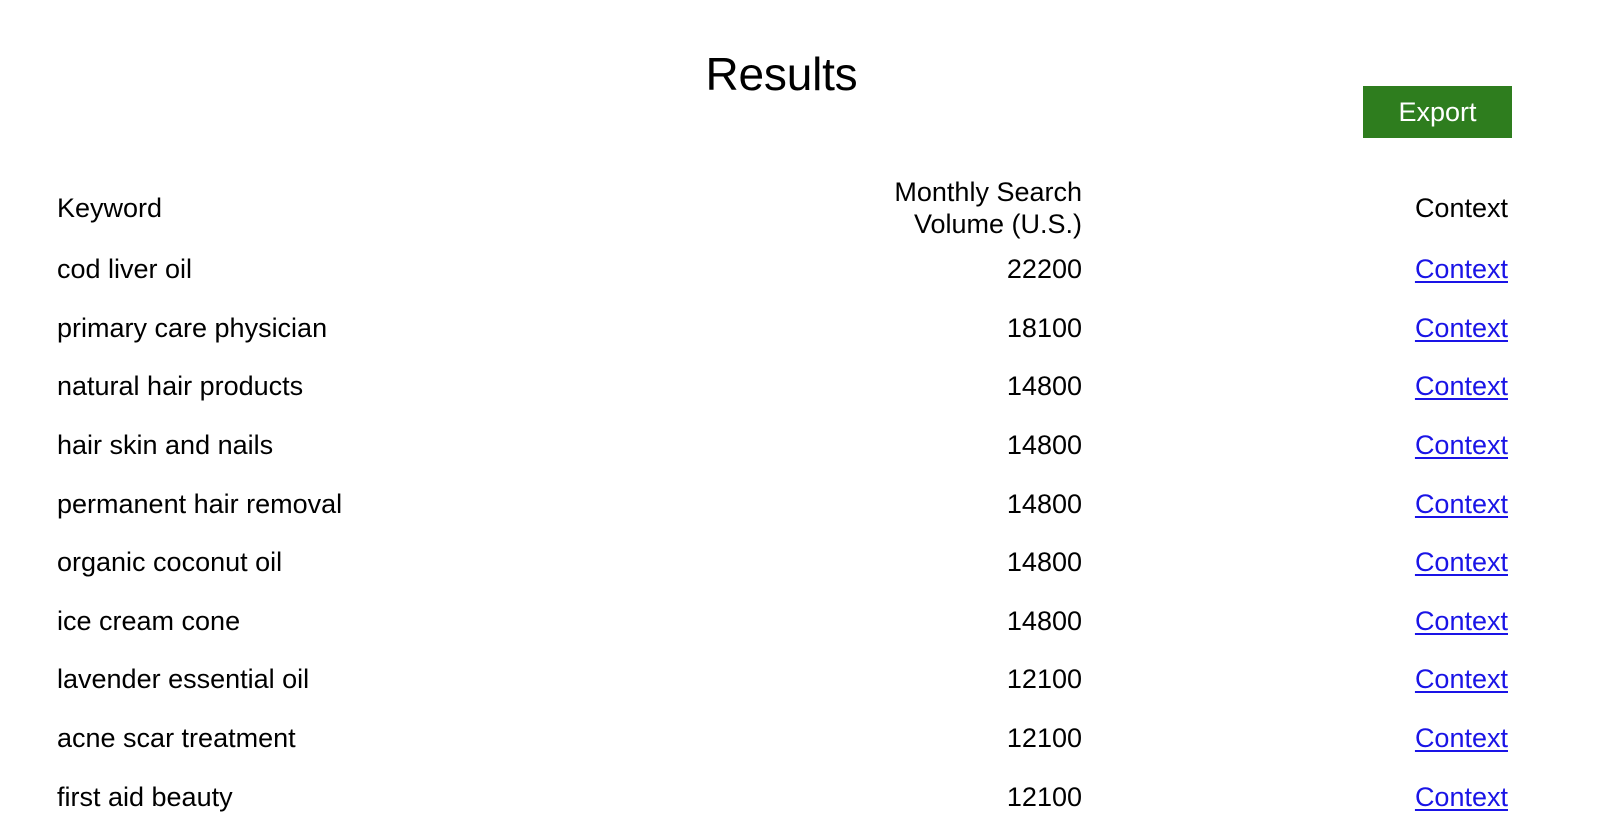  I want to click on cell-search-volume: 18100, so click(1044, 327).